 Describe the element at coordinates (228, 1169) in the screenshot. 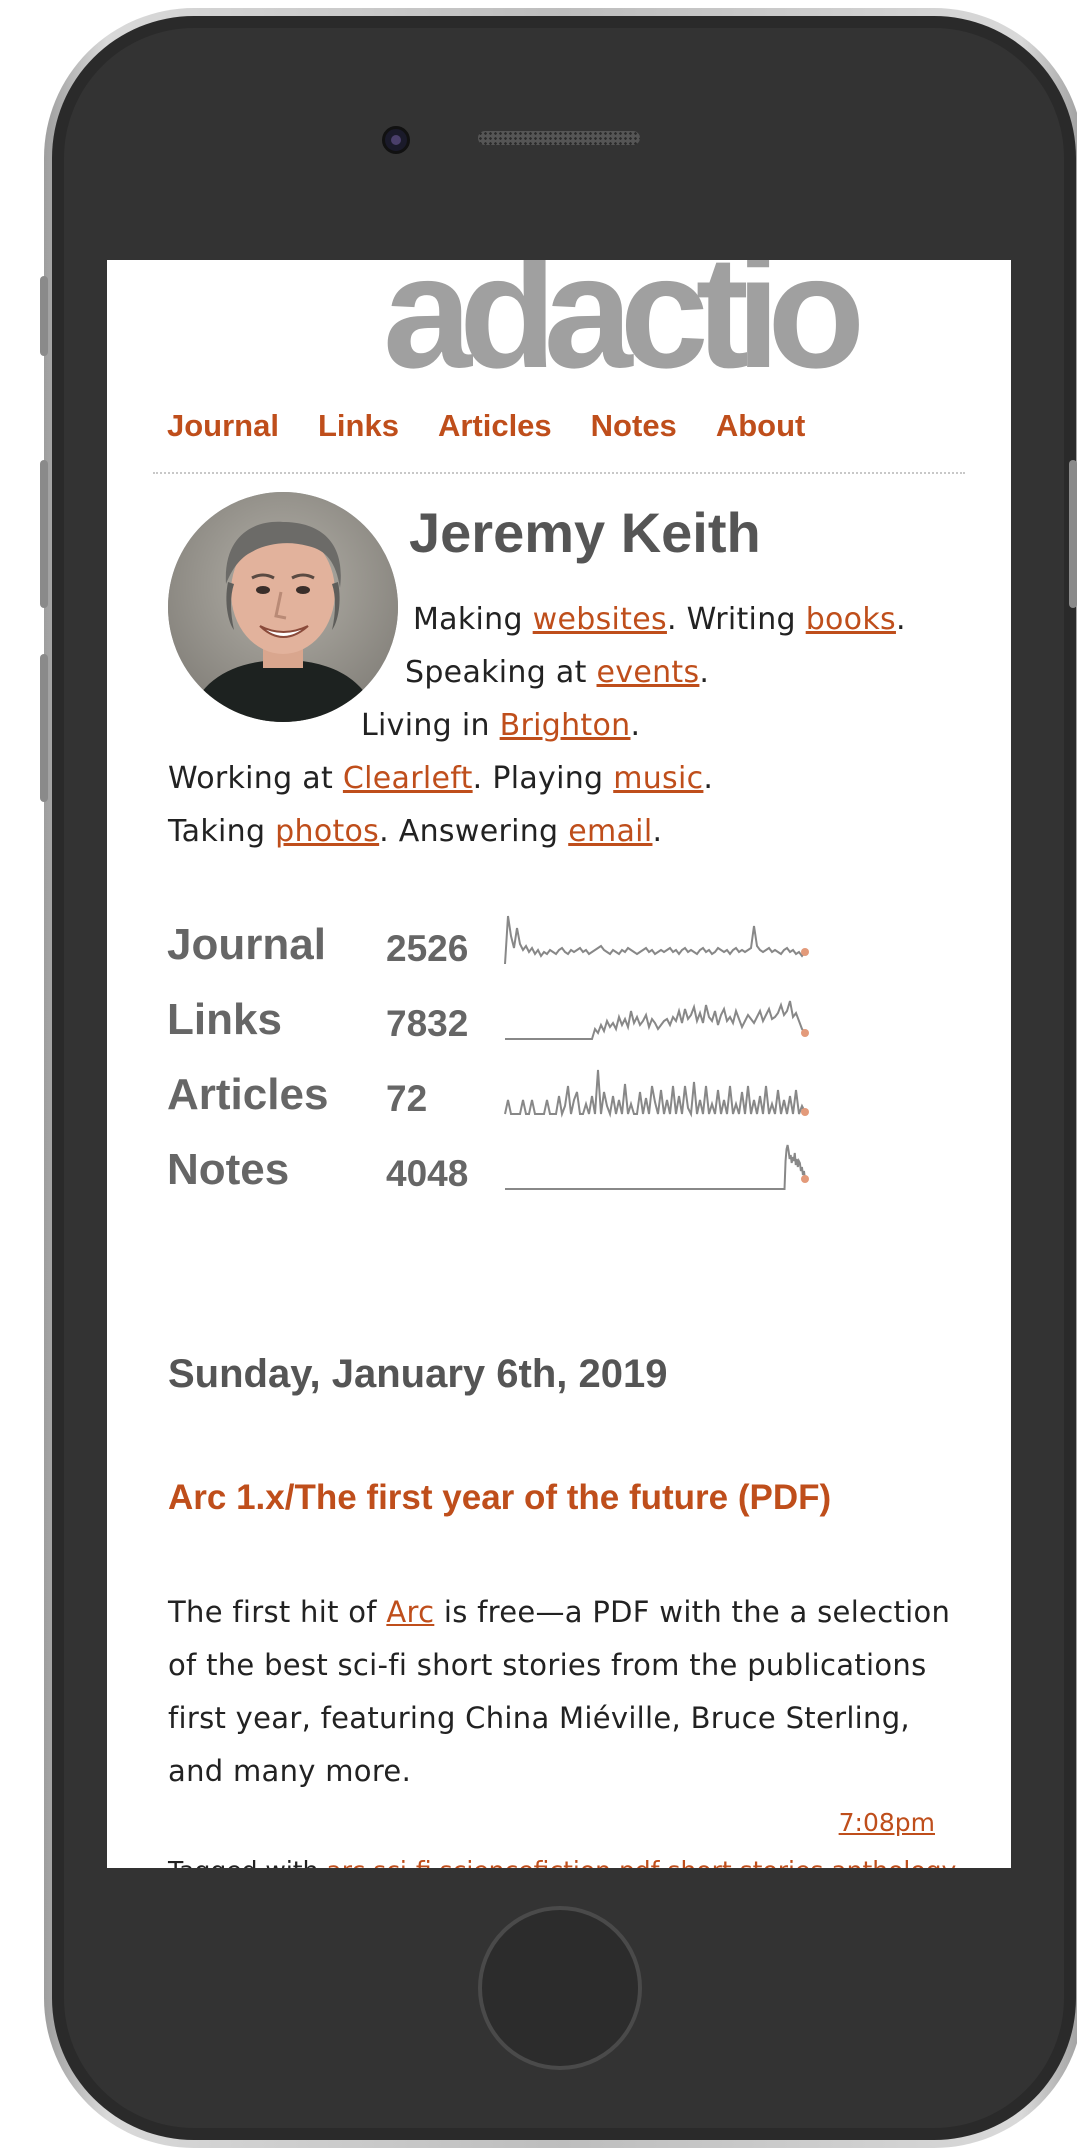

I see `stat-label: Notes` at that location.